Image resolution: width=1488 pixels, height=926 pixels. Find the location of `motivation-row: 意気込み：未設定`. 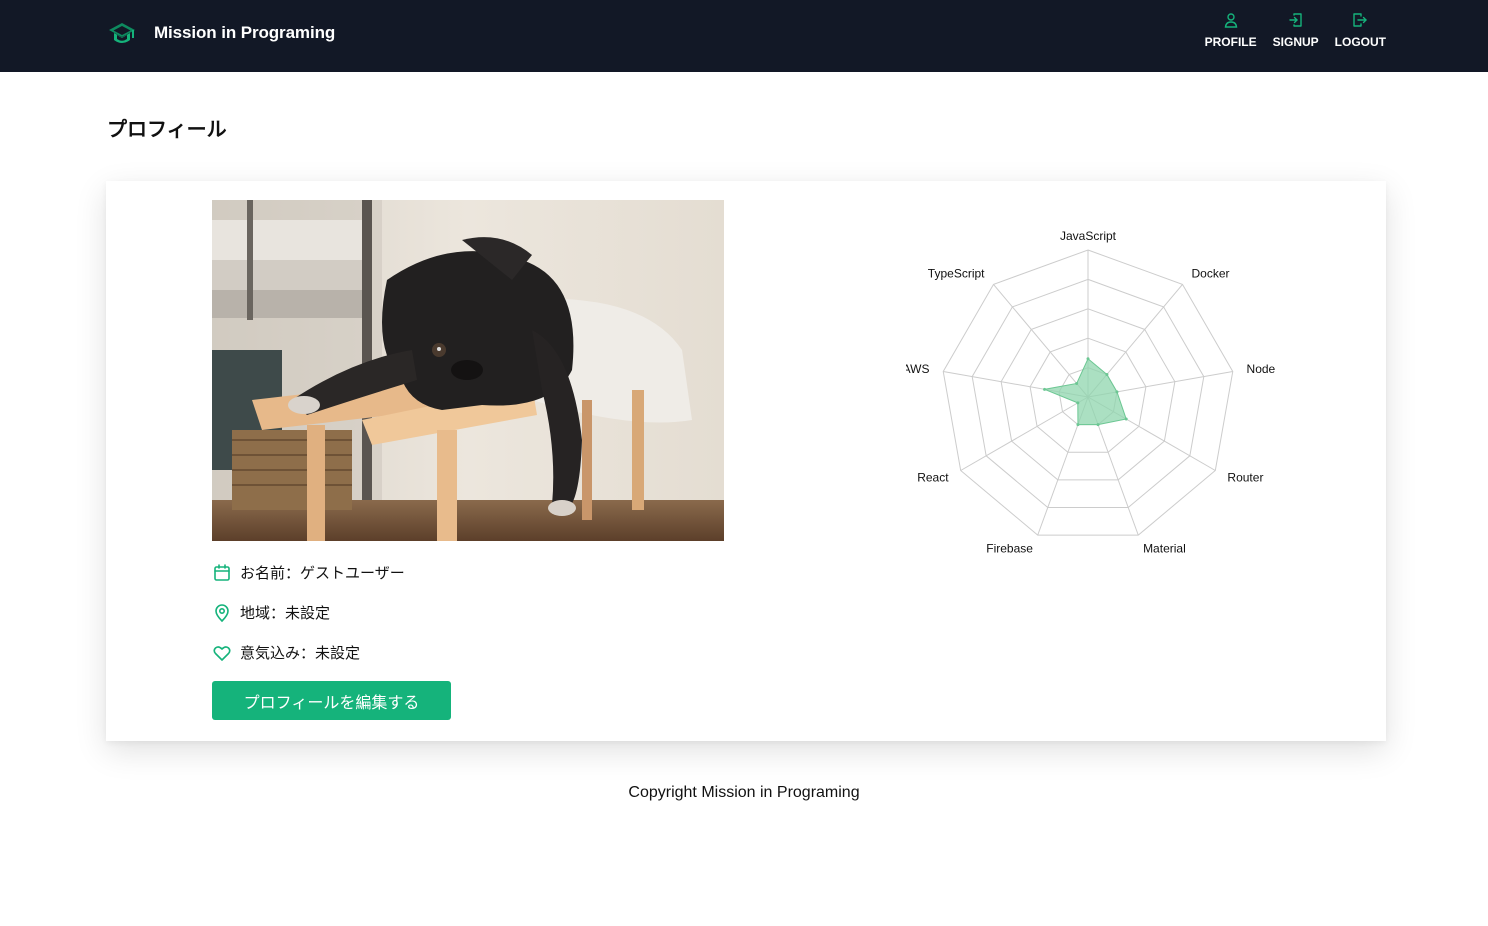

motivation-row: 意気込み：未設定 is located at coordinates (286, 652).